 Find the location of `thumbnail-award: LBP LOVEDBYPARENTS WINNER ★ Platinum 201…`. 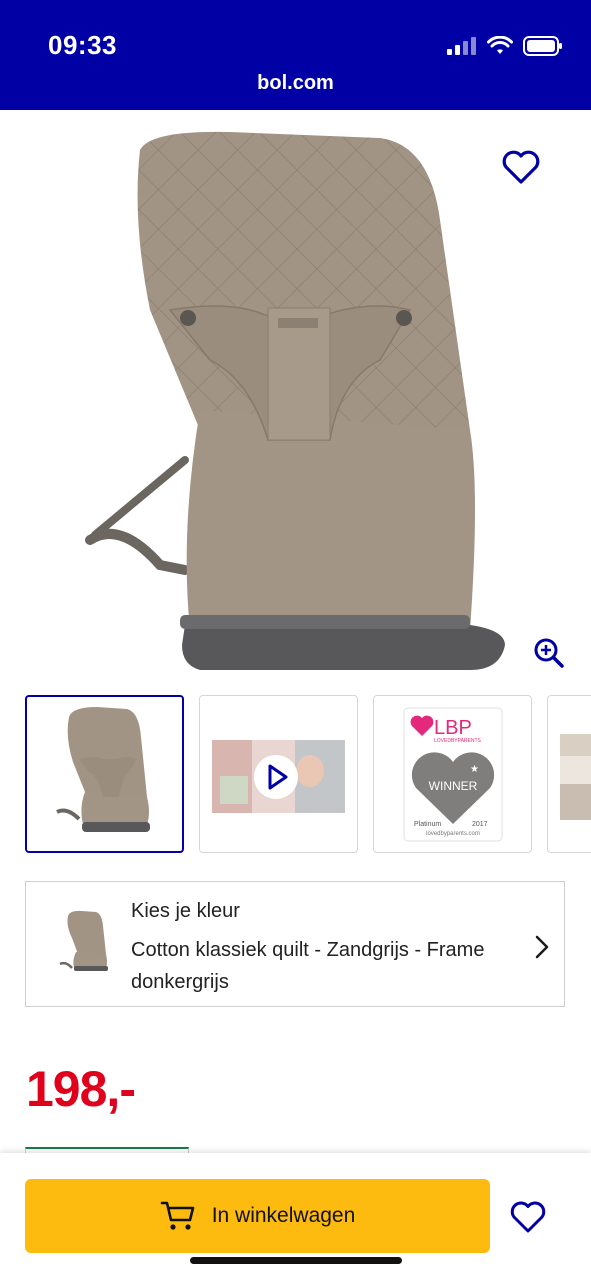

thumbnail-award: LBP LOVEDBYPARENTS WINNER ★ Platinum 201… is located at coordinates (452, 774).